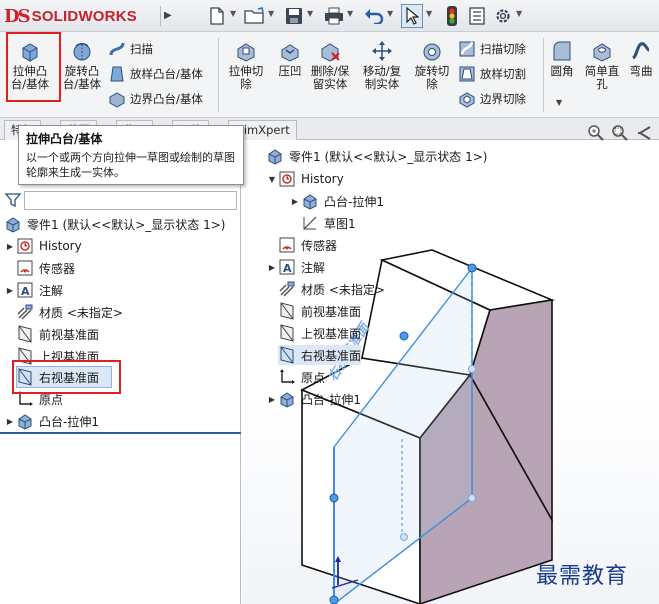 The width and height of the screenshot is (659, 604). I want to click on extrude-boss-button: 拉伸凸 台/基体, so click(30, 65).